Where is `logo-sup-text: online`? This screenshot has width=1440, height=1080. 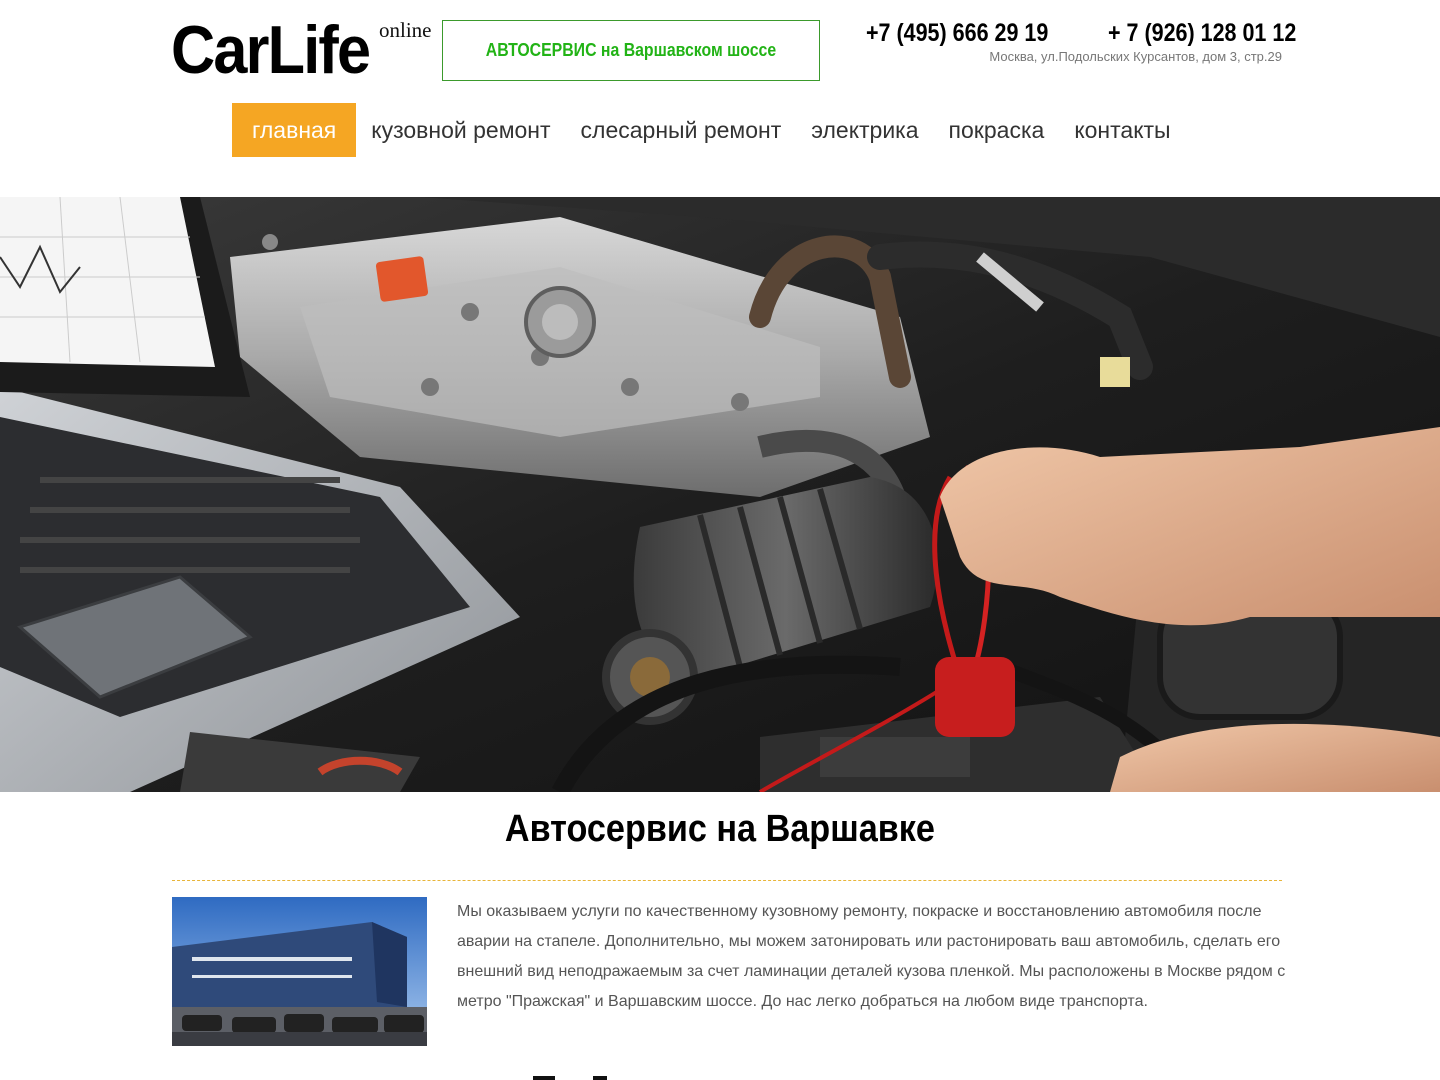 logo-sup-text: online is located at coordinates (405, 30).